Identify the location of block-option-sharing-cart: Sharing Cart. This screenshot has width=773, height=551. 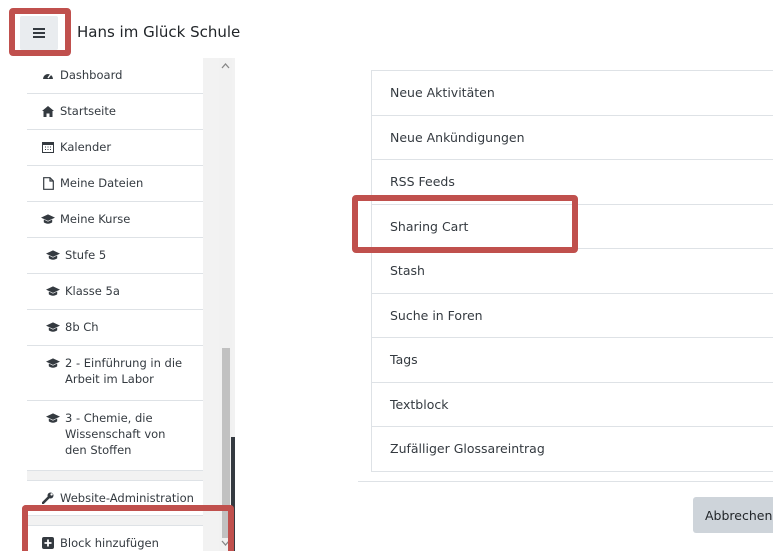
(572, 226).